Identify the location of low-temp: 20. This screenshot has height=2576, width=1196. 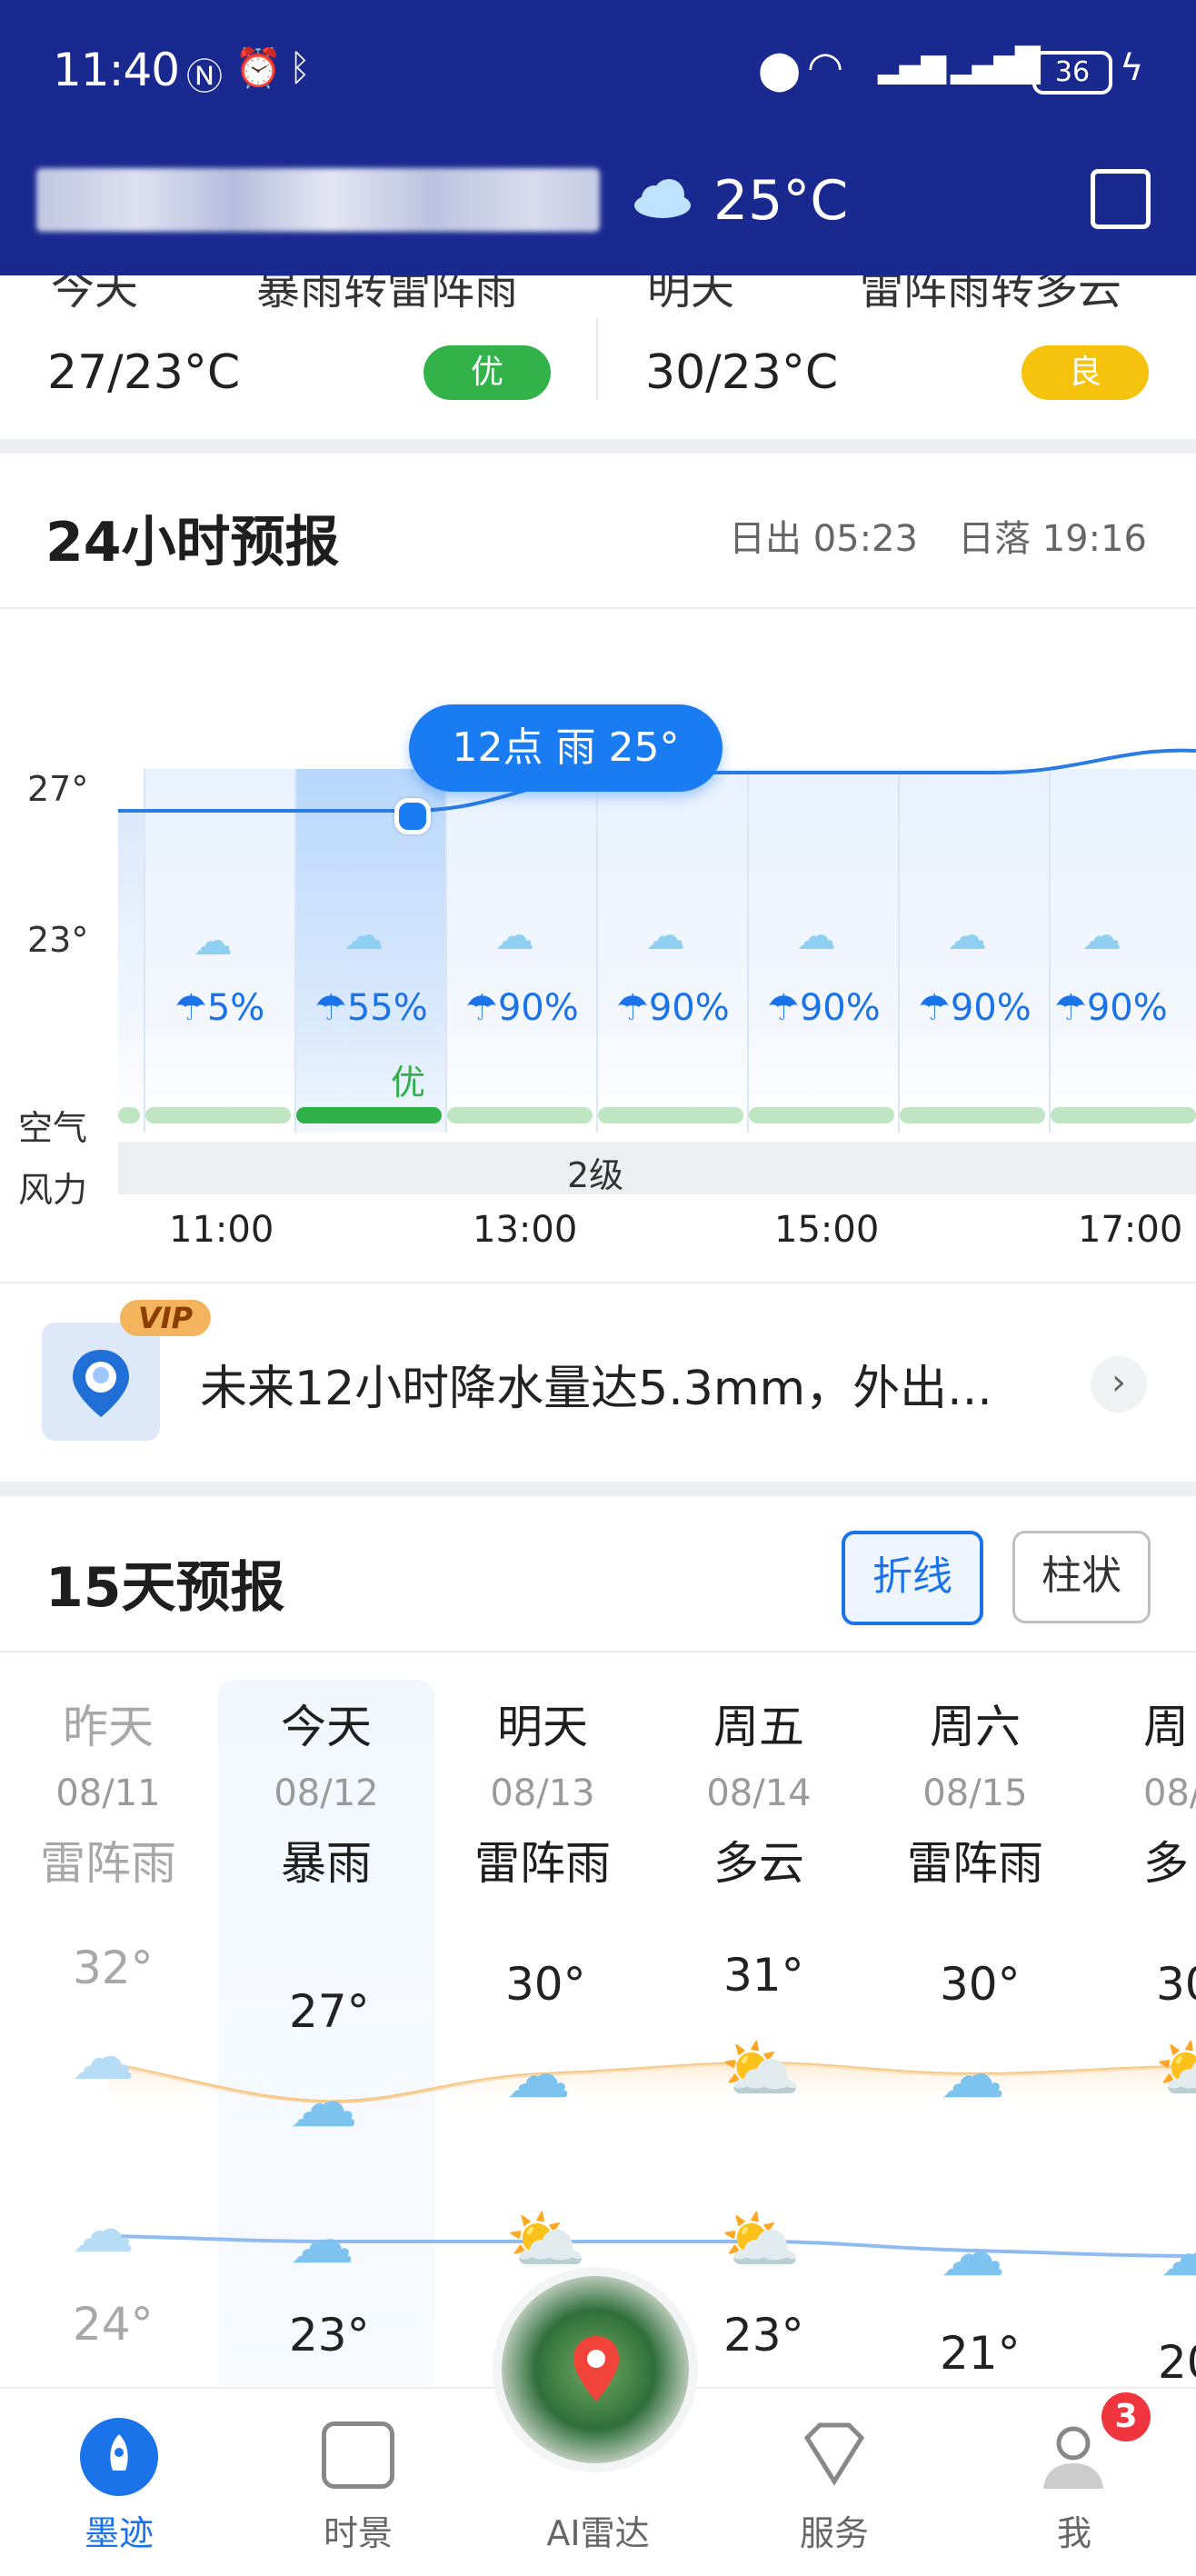
(1177, 2362).